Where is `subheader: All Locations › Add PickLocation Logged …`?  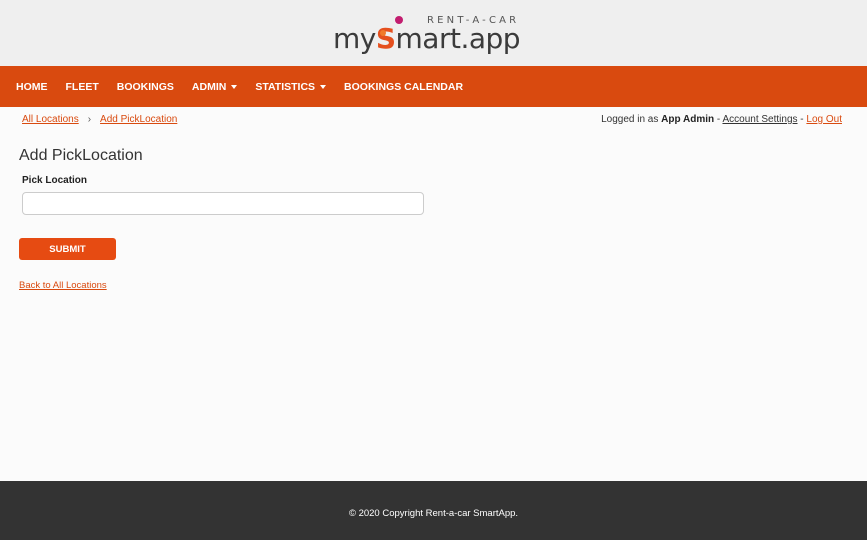 subheader: All Locations › Add PickLocation Logged … is located at coordinates (433, 119).